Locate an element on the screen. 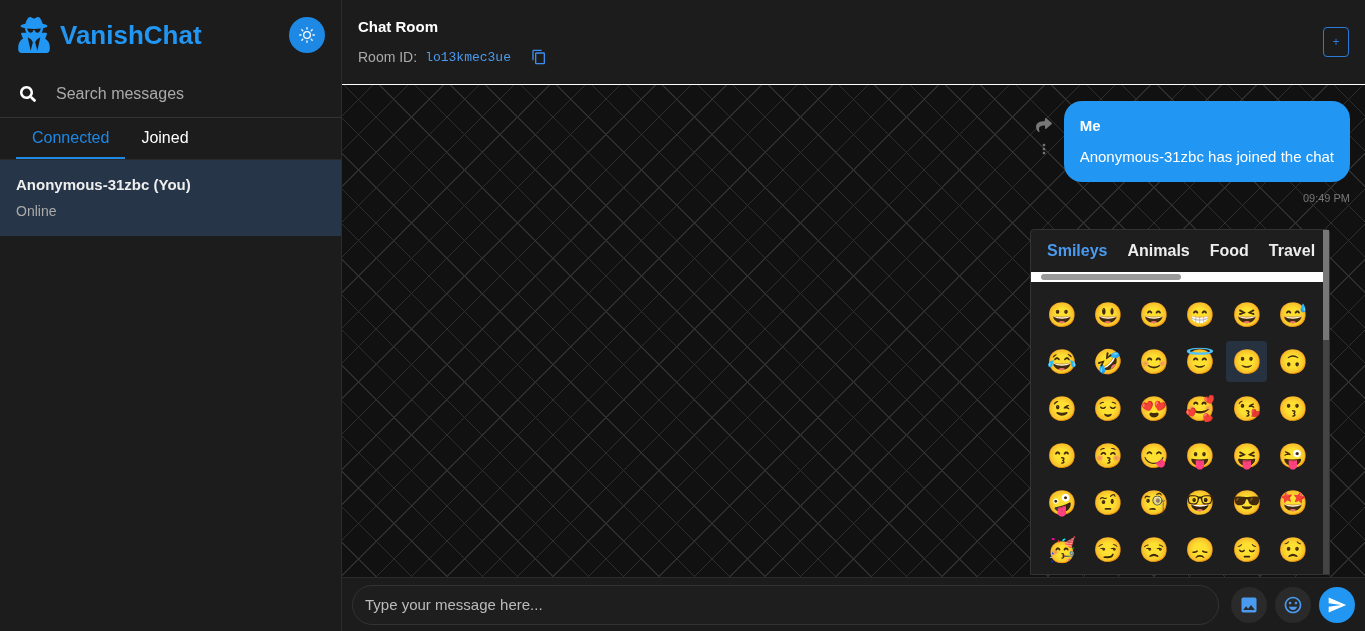 The height and width of the screenshot is (631, 1365). emoji-button: 😊 is located at coordinates (1154, 361).